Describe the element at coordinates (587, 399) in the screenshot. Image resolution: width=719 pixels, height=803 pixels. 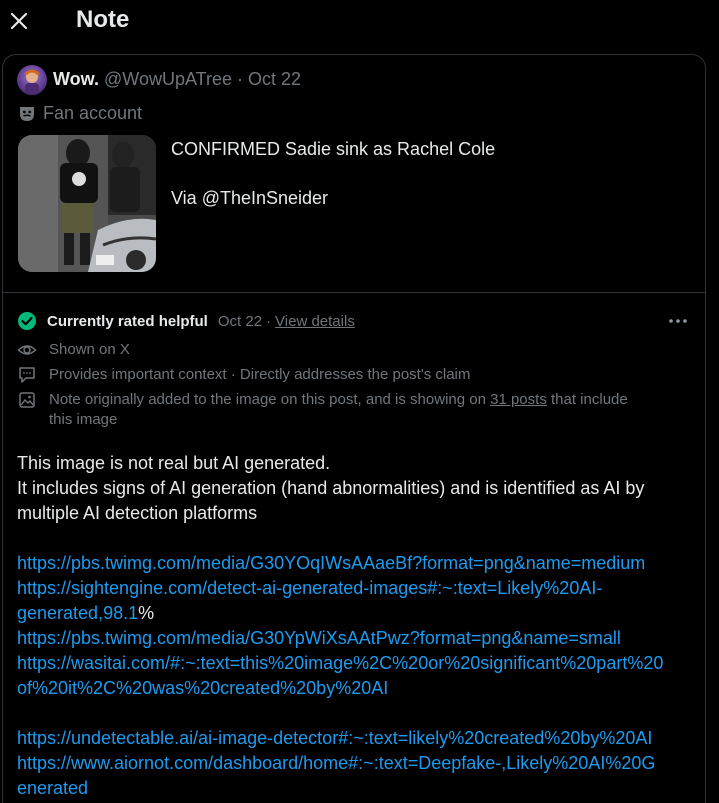
I see `image-note-text: that include` at that location.